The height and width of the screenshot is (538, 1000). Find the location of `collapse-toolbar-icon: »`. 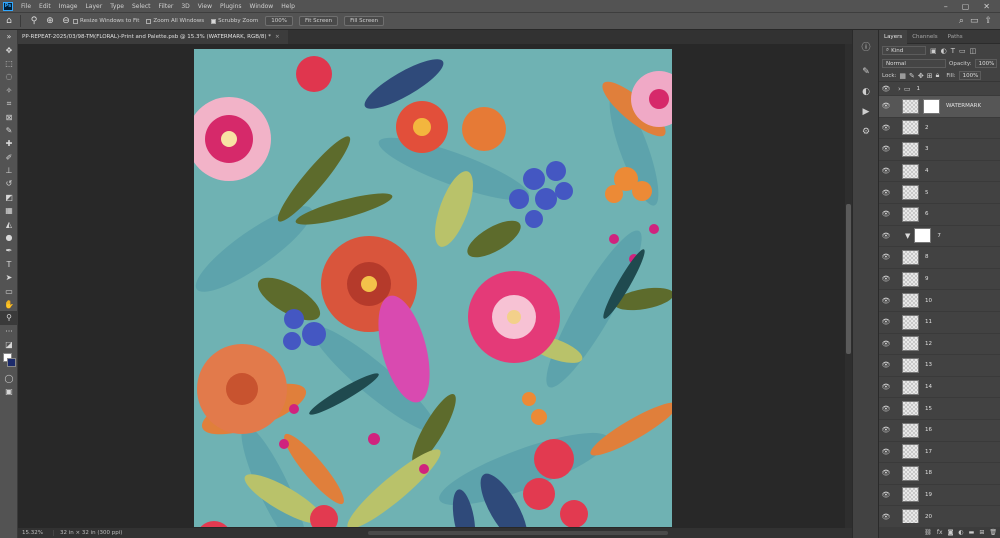

collapse-toolbar-icon: » is located at coordinates (9, 36).